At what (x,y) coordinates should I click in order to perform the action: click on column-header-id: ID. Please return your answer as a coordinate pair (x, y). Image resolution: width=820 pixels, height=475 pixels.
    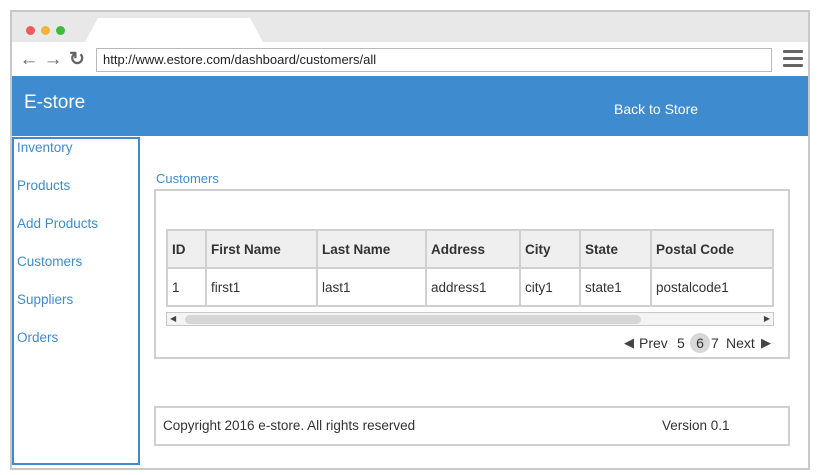
    Looking at the image, I should click on (186, 249).